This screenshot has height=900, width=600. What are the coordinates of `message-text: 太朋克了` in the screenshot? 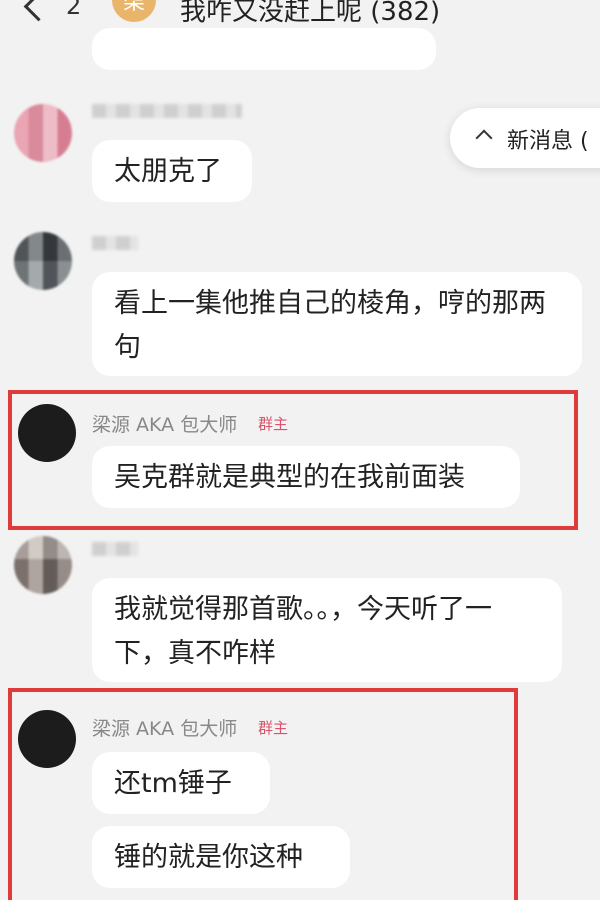 It's located at (168, 171).